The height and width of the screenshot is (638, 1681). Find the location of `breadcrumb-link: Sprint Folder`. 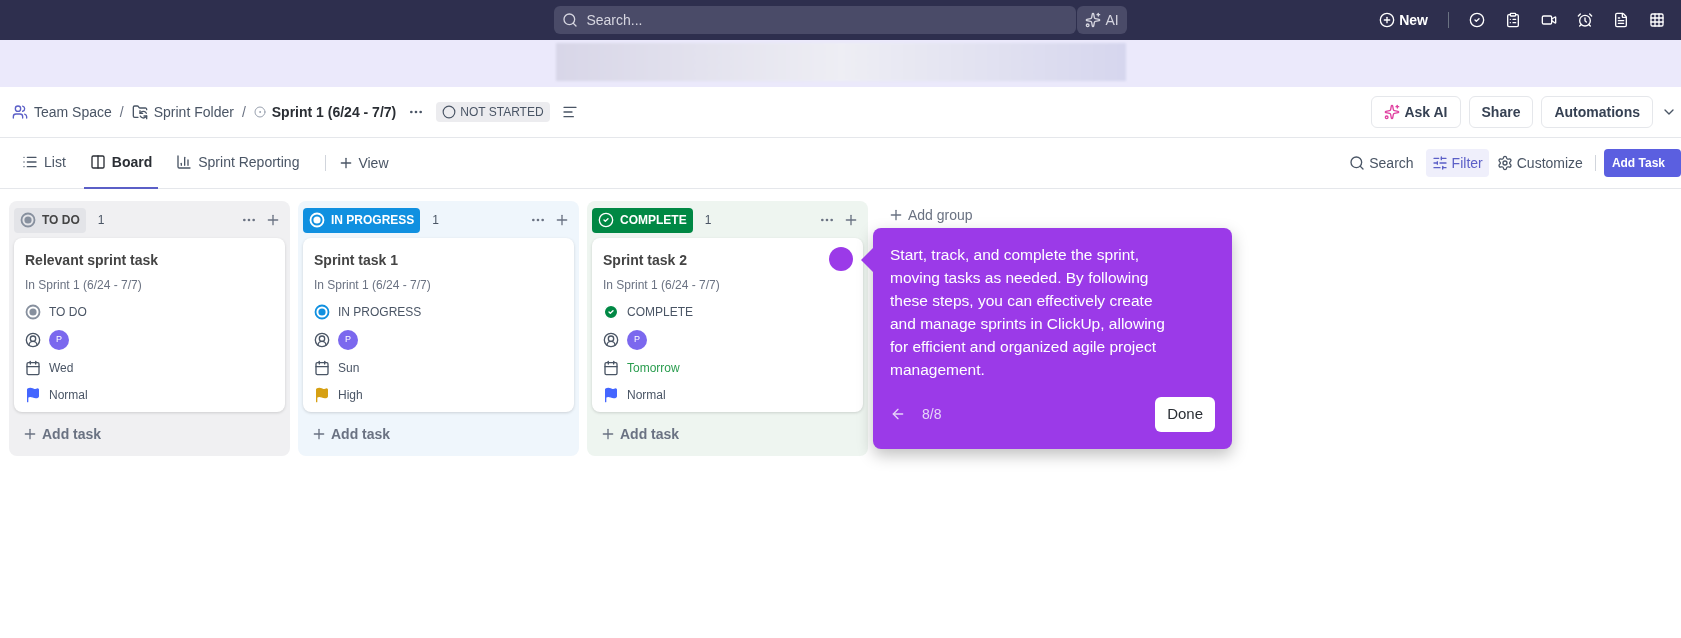

breadcrumb-link: Sprint Folder is located at coordinates (182, 112).